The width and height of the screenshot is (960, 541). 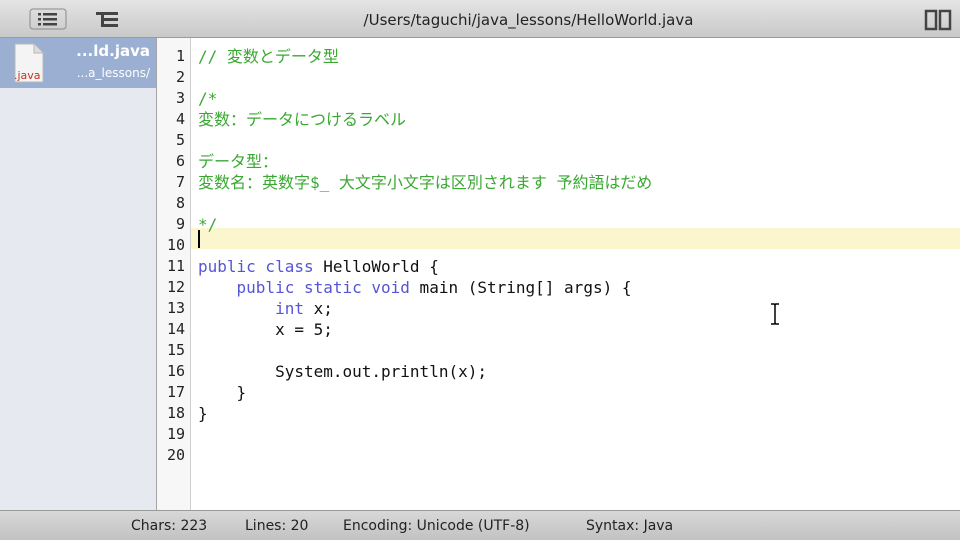 What do you see at coordinates (110, 19) in the screenshot?
I see `outline-icon` at bounding box center [110, 19].